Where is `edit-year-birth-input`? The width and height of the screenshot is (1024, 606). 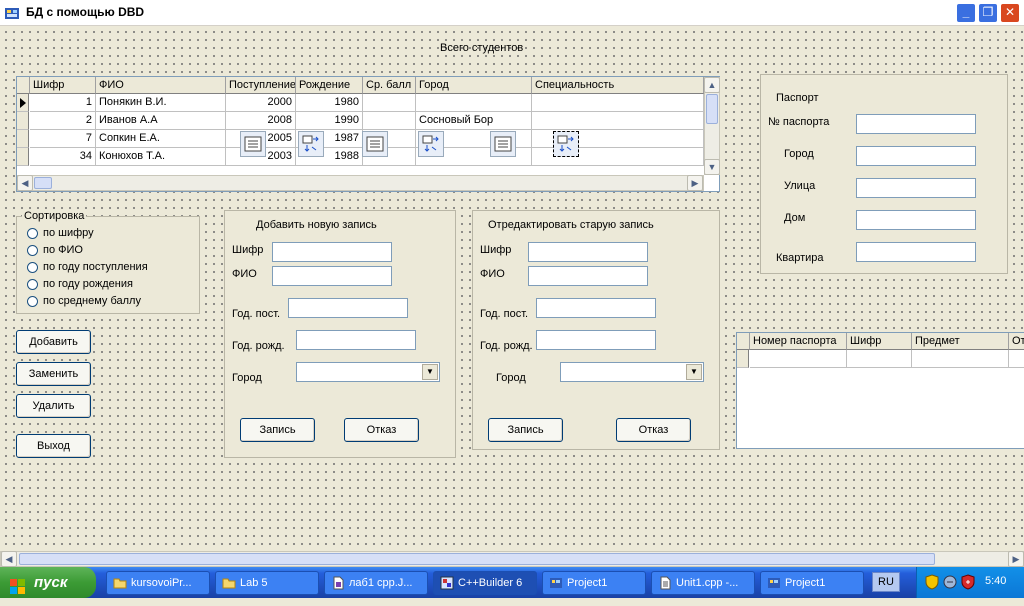 edit-year-birth-input is located at coordinates (596, 340).